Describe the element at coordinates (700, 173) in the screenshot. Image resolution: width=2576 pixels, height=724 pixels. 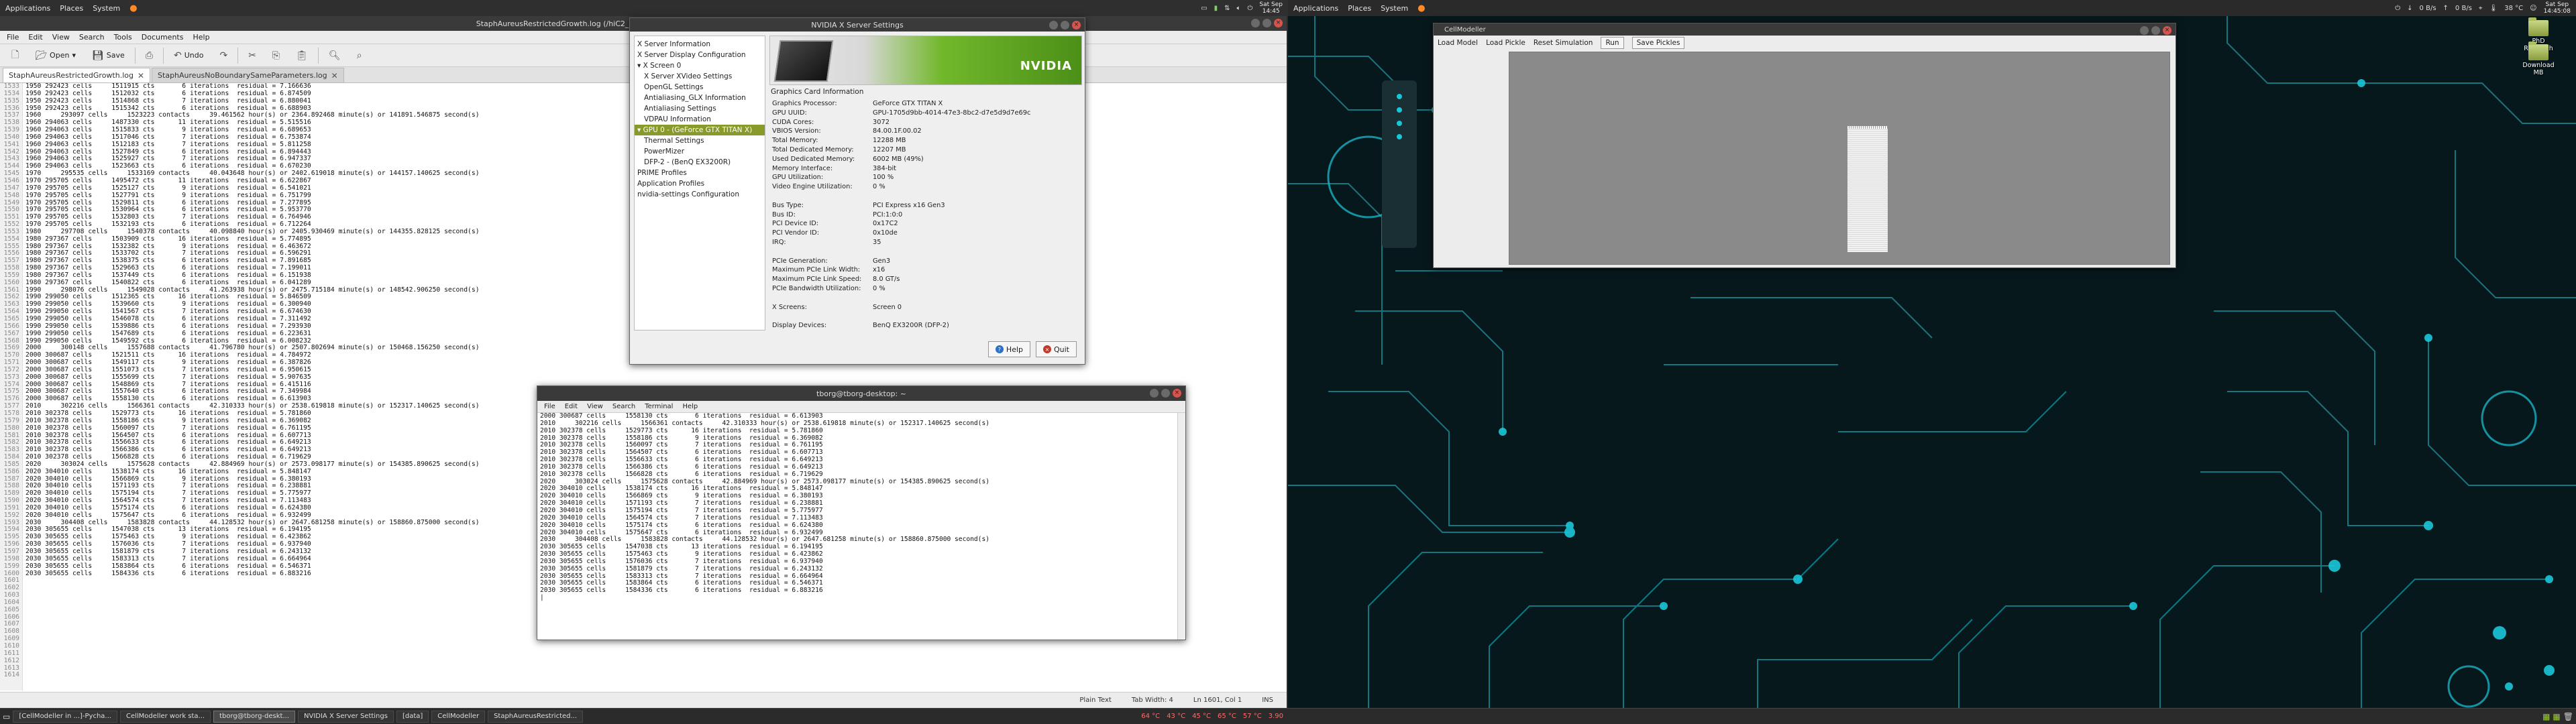
I see `tree-item: PRIME Profiles` at that location.